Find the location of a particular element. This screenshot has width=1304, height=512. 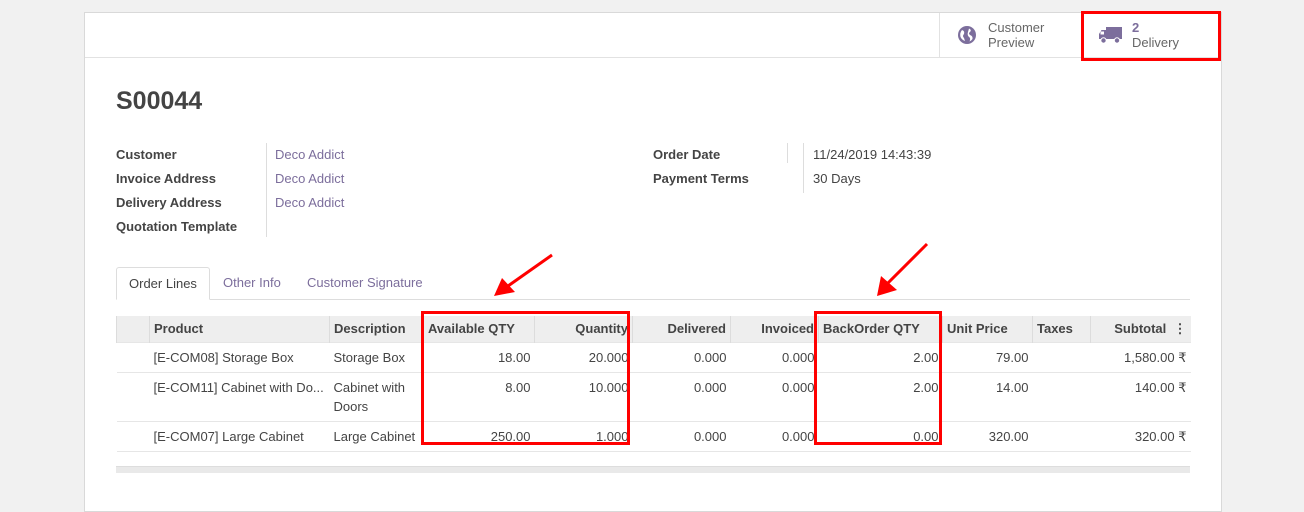

cell-subtotal: 140.00 ₹ is located at coordinates (1140, 396).